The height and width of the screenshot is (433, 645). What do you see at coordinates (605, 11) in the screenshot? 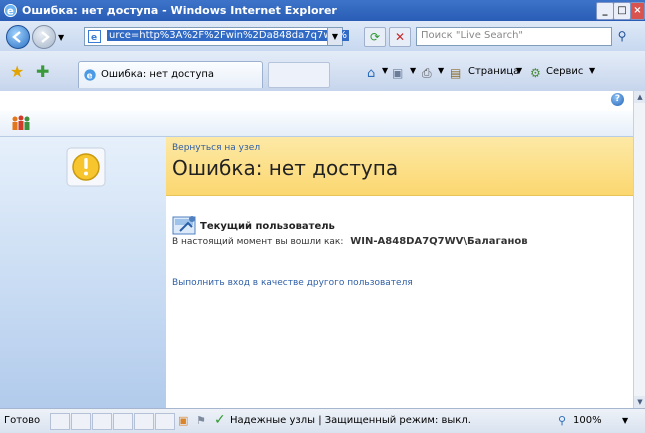
I see `minimize-button: _` at bounding box center [605, 11].